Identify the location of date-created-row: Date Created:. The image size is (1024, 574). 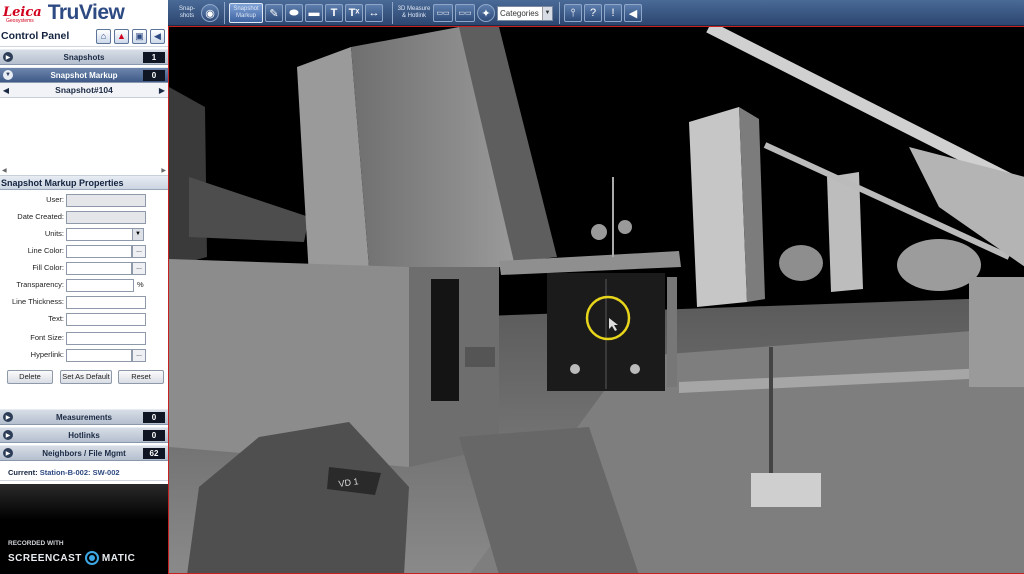
(84, 217).